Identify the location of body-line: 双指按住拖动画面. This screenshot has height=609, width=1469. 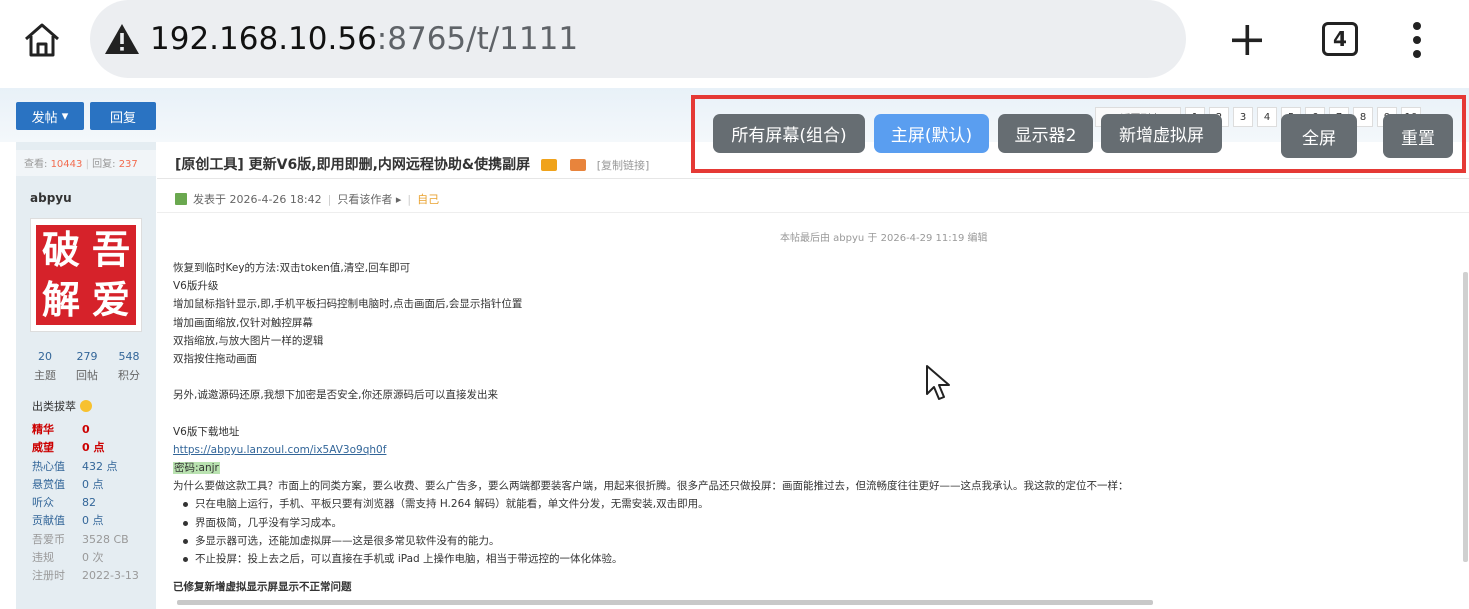
(215, 358).